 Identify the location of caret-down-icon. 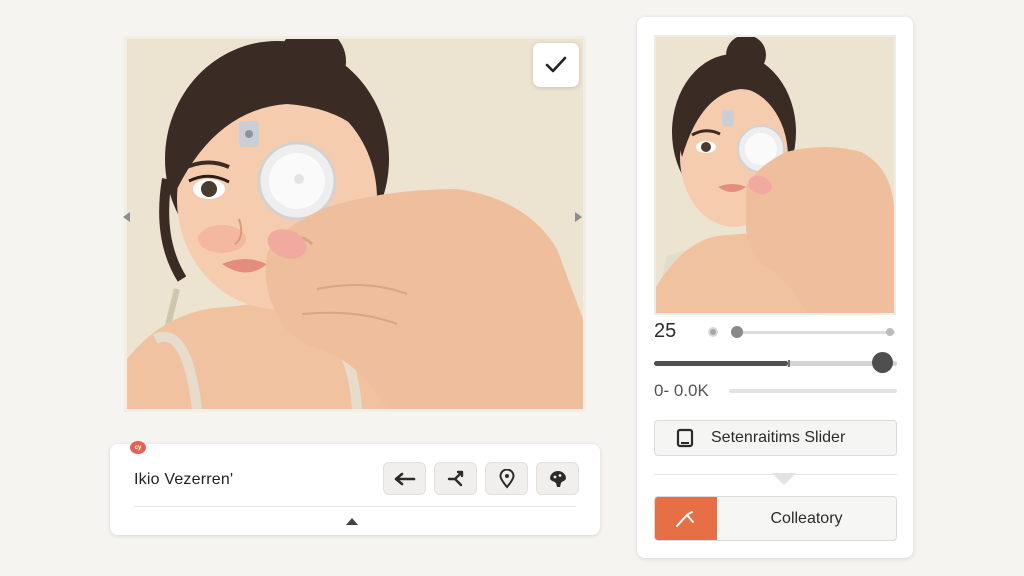
(784, 479).